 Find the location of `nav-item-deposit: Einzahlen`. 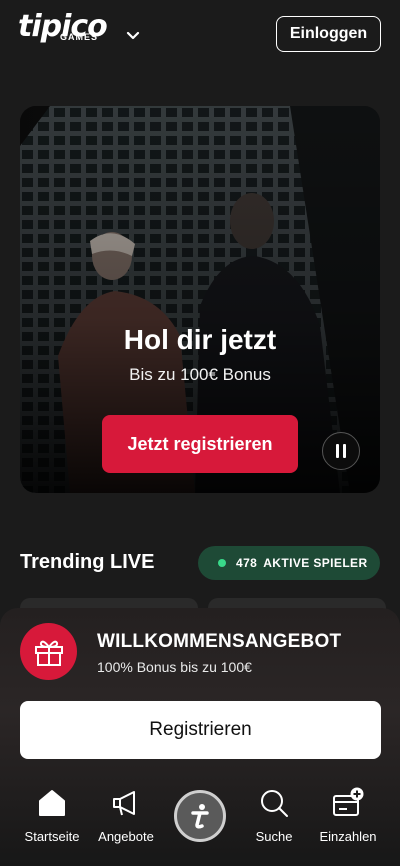

nav-item-deposit: Einzahlen is located at coordinates (348, 812).